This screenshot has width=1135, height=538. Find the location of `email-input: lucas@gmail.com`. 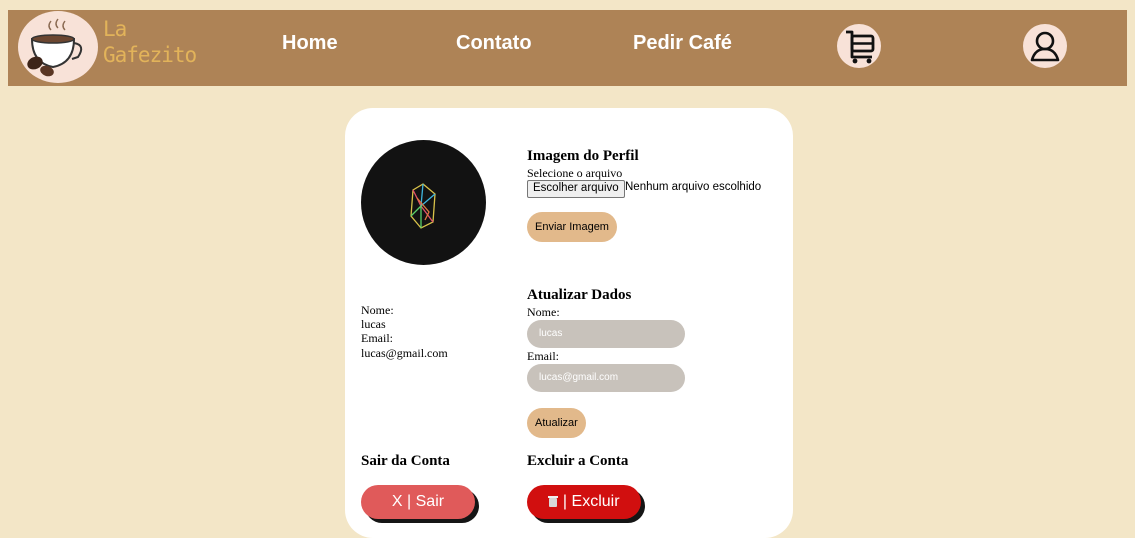

email-input: lucas@gmail.com is located at coordinates (606, 378).